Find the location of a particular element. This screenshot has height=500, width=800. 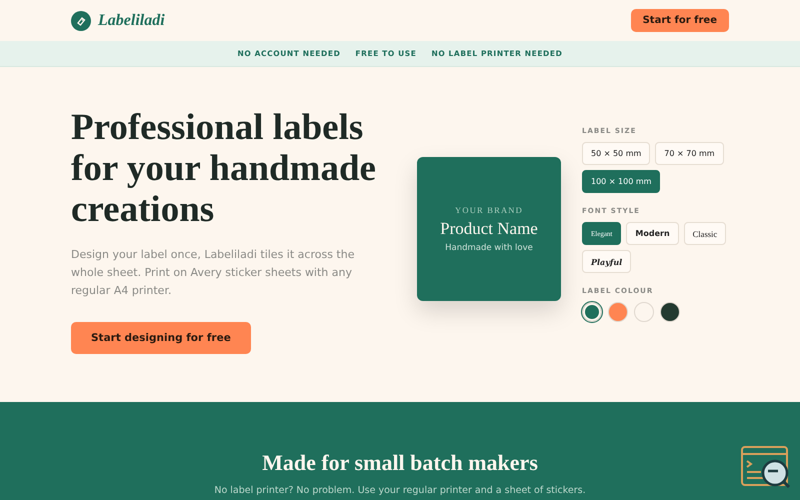

size-option: 50 × 50 mm is located at coordinates (616, 153).